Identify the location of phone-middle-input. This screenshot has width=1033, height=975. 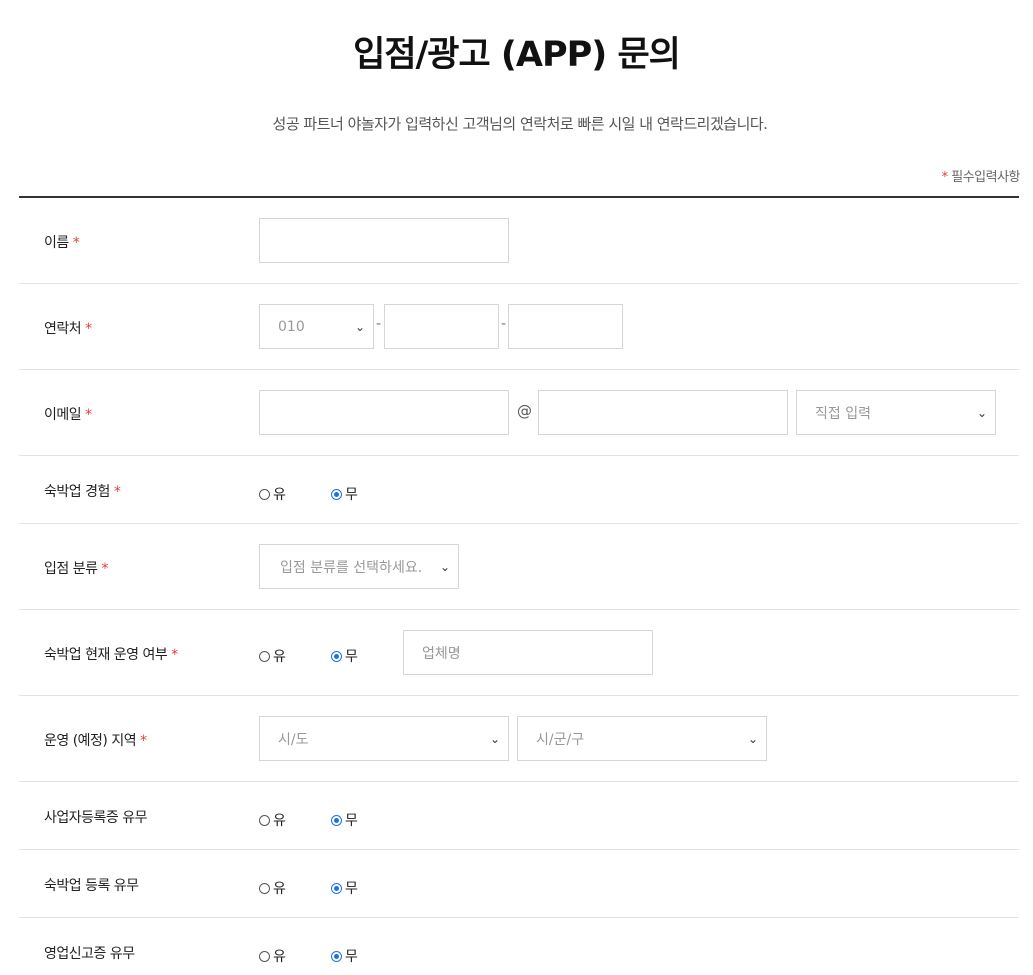
(441, 326).